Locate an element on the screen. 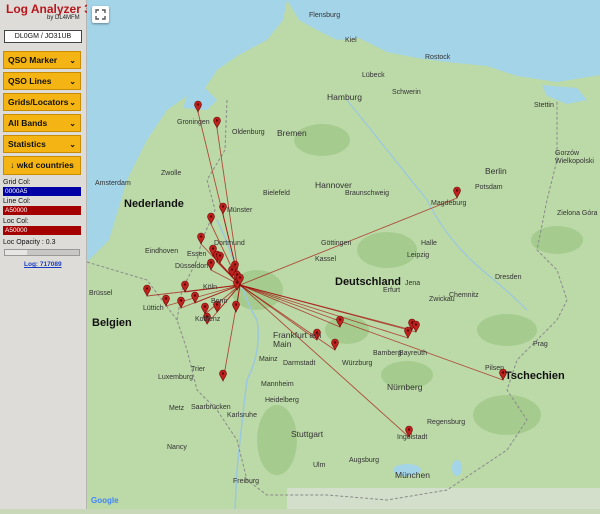  grid-color-field: 0000A5 is located at coordinates (42, 191).